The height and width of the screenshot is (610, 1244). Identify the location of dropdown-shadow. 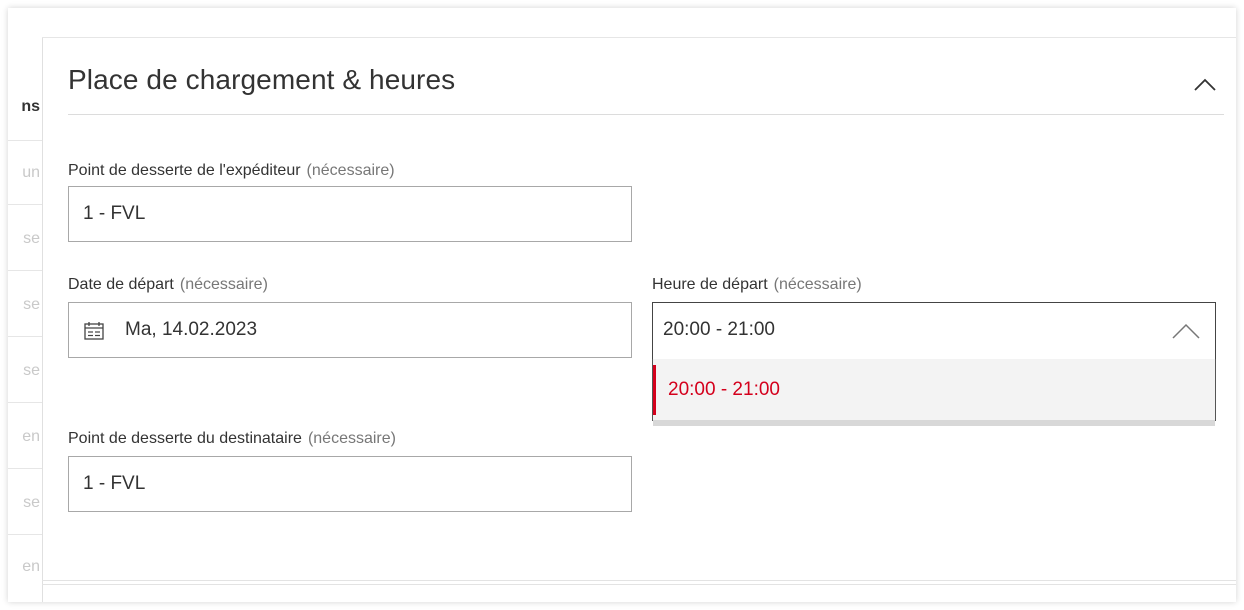
(934, 423).